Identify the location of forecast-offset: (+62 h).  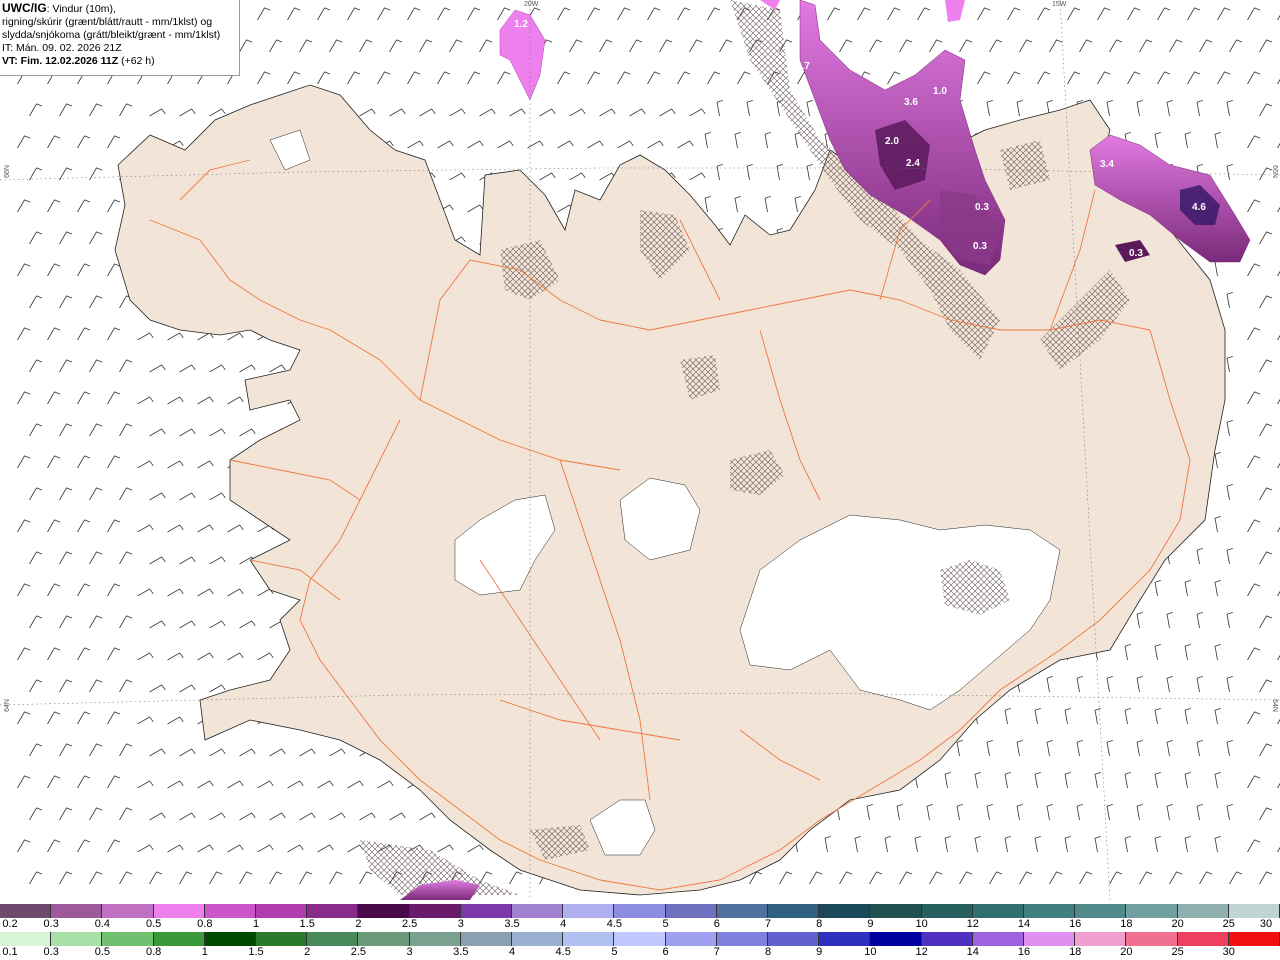
(136, 61).